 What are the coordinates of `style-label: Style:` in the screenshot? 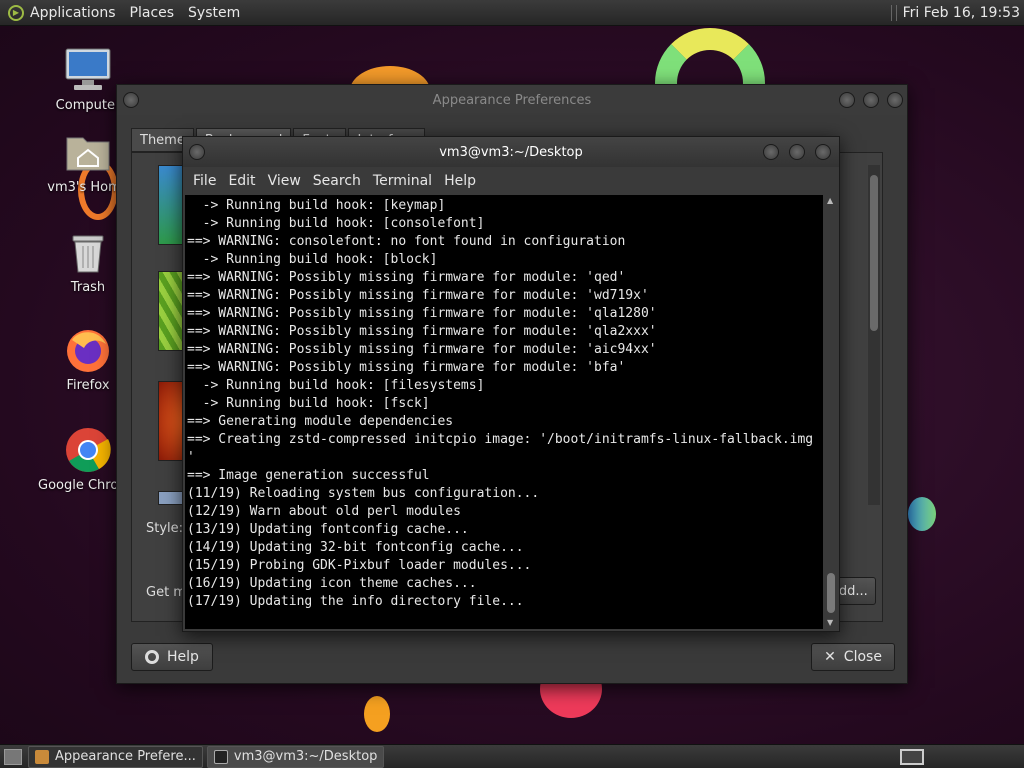 It's located at (165, 528).